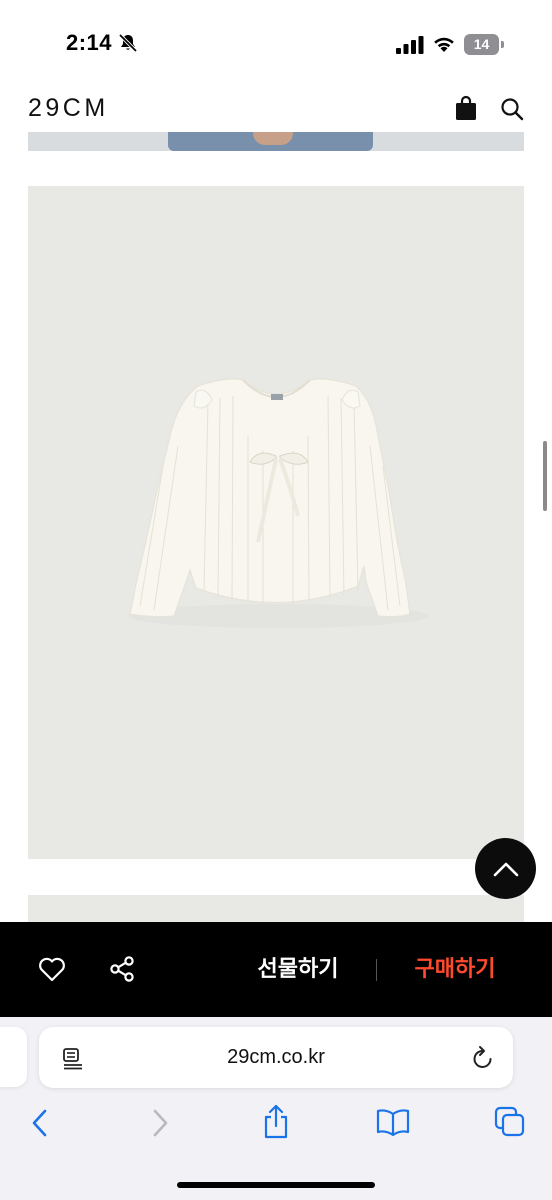 The image size is (552, 1200). Describe the element at coordinates (278, 503) in the screenshot. I see `blouse-illustration` at that location.